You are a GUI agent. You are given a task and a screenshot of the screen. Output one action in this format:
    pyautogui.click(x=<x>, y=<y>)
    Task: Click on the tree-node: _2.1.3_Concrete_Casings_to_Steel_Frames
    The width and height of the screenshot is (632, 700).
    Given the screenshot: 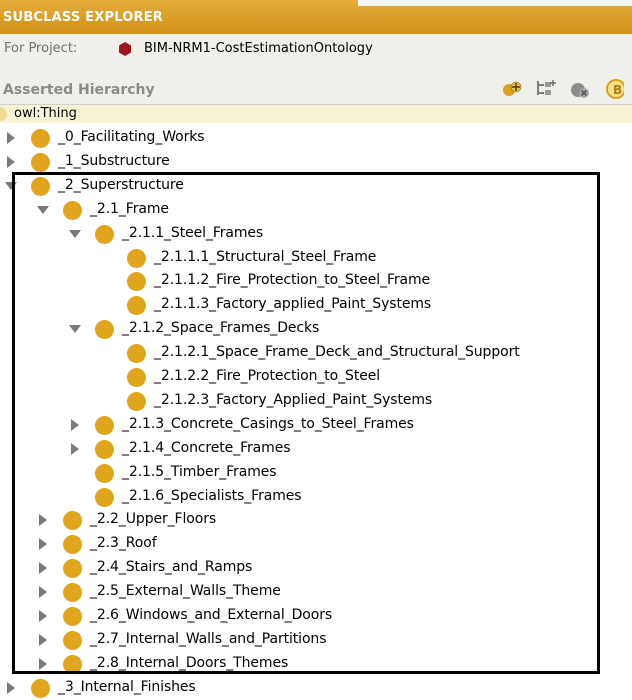 What is the action you would take?
    pyautogui.click(x=316, y=425)
    